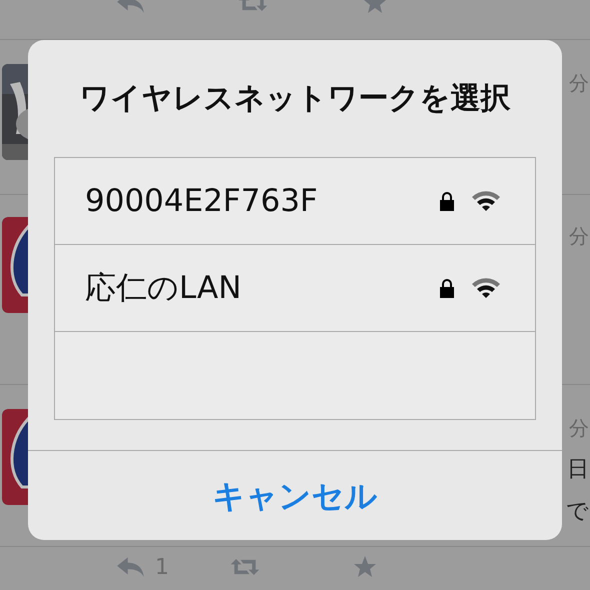 Image resolution: width=590 pixels, height=590 pixels. What do you see at coordinates (295, 99) in the screenshot?
I see `dialog-title: ワイヤレスネットワークを選択` at bounding box center [295, 99].